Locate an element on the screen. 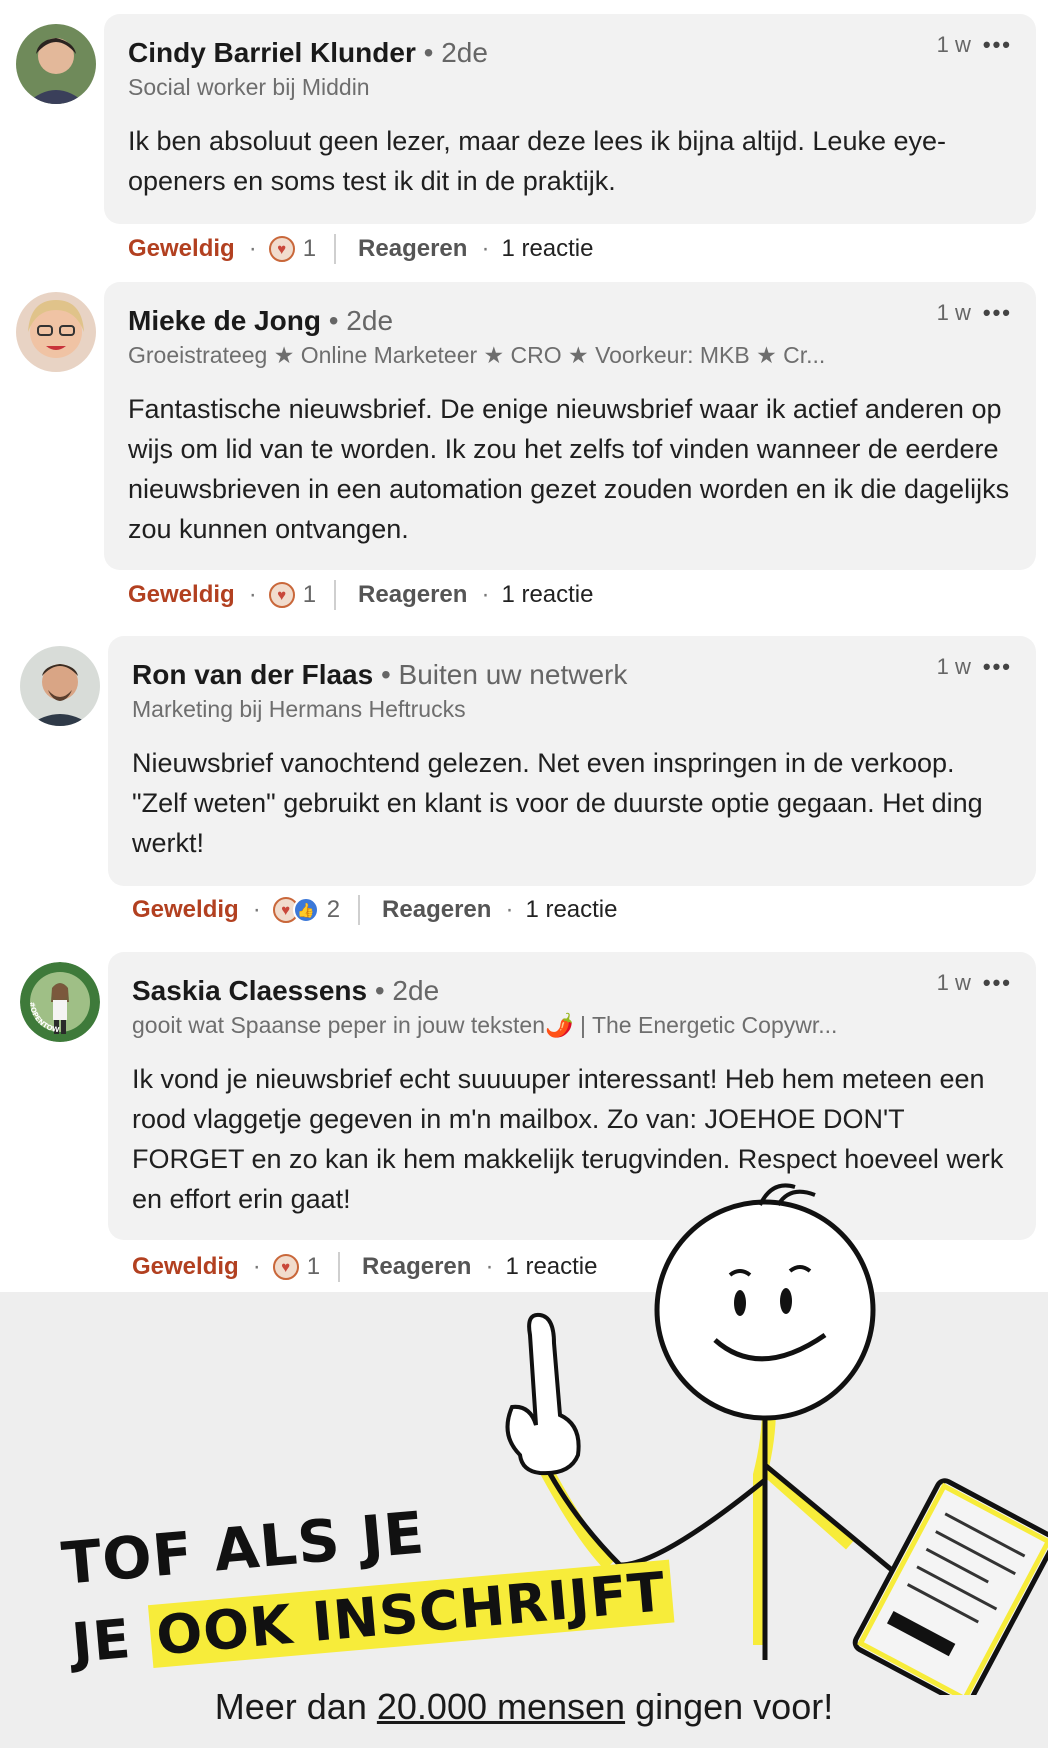 This screenshot has height=1748, width=1048. promo-subline-start: Meer dan is located at coordinates (290, 1706).